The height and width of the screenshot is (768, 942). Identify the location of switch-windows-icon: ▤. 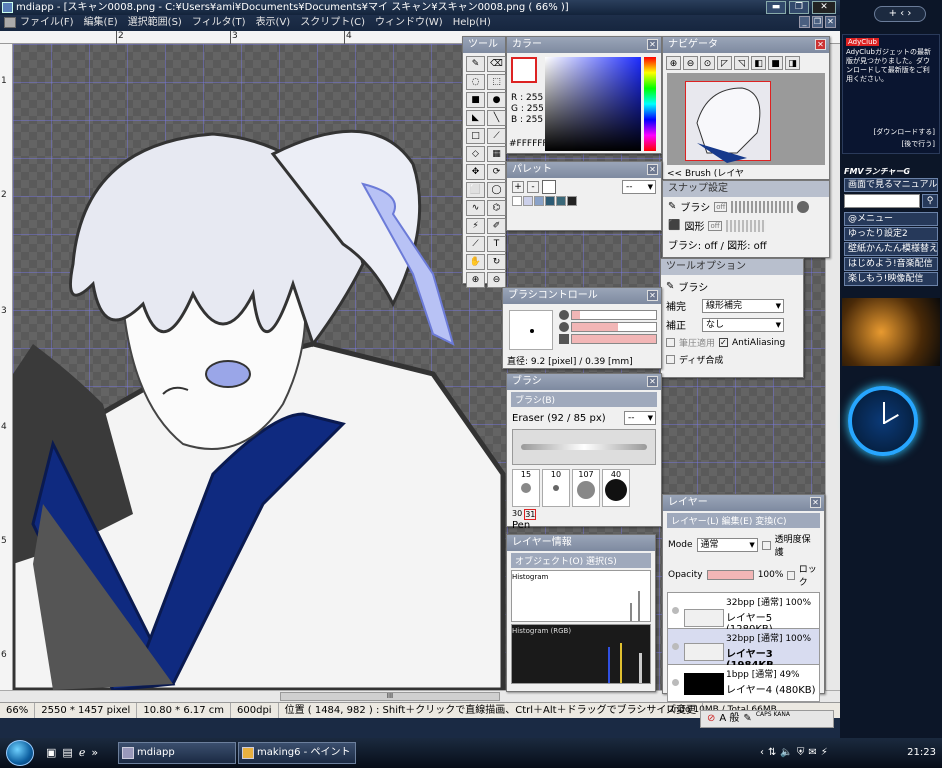
(67, 752).